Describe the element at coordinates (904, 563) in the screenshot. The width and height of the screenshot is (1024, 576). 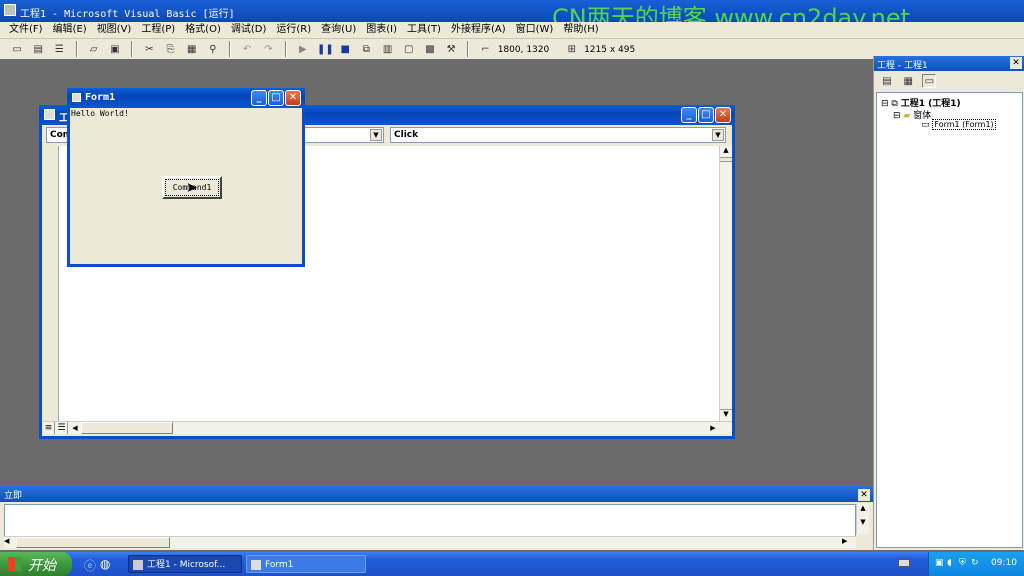
I see `keyboard-icon` at that location.